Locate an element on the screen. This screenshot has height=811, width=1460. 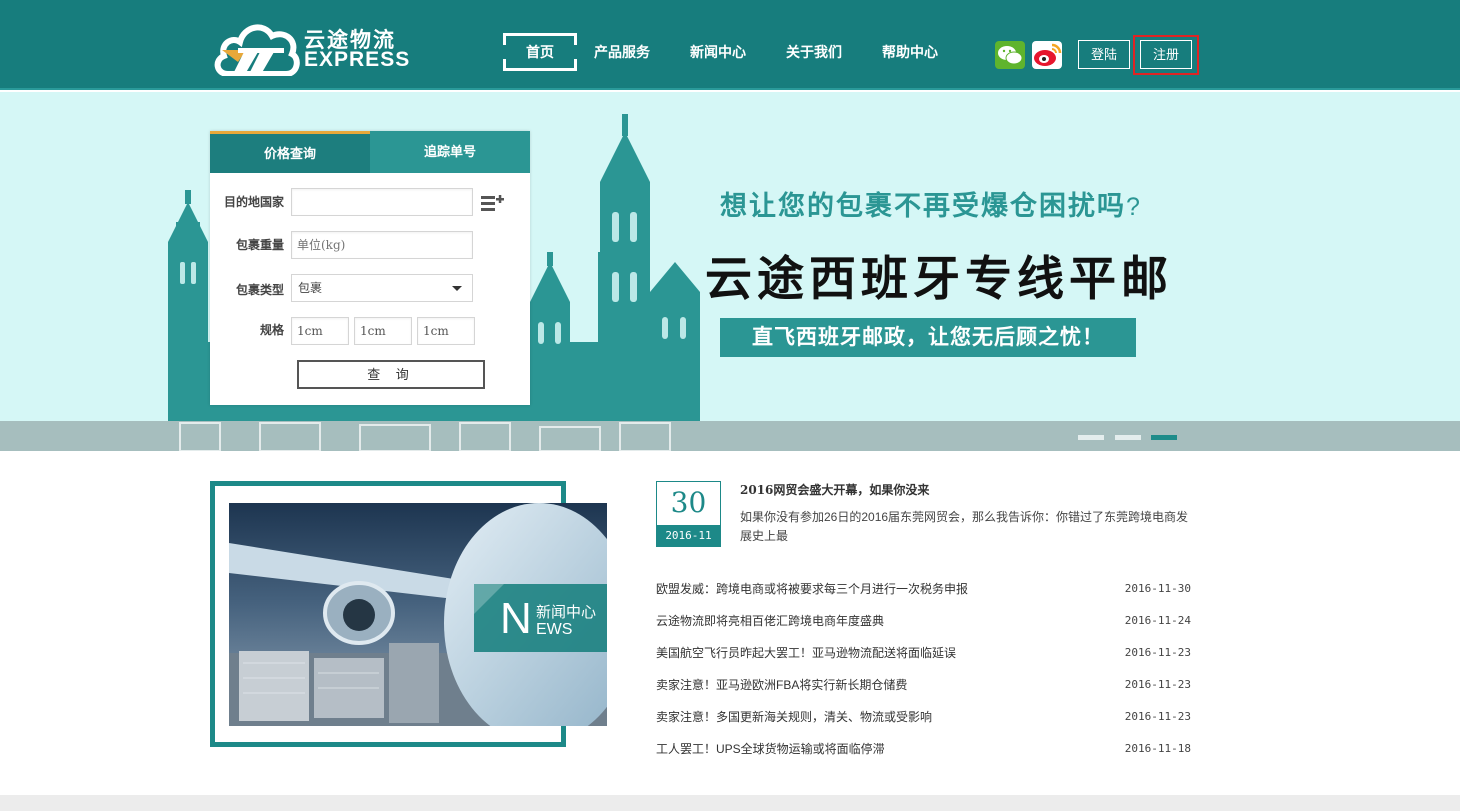
register-button: 注册 is located at coordinates (1166, 54).